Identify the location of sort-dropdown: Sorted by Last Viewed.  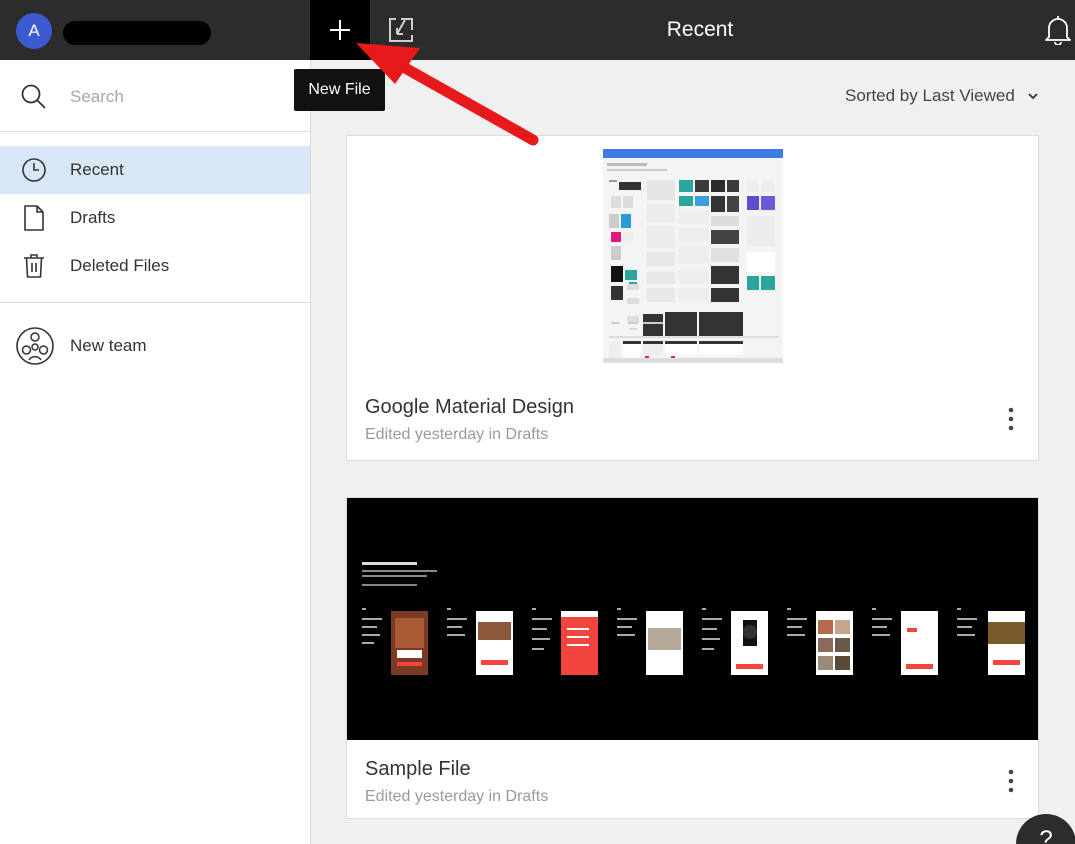
(942, 96).